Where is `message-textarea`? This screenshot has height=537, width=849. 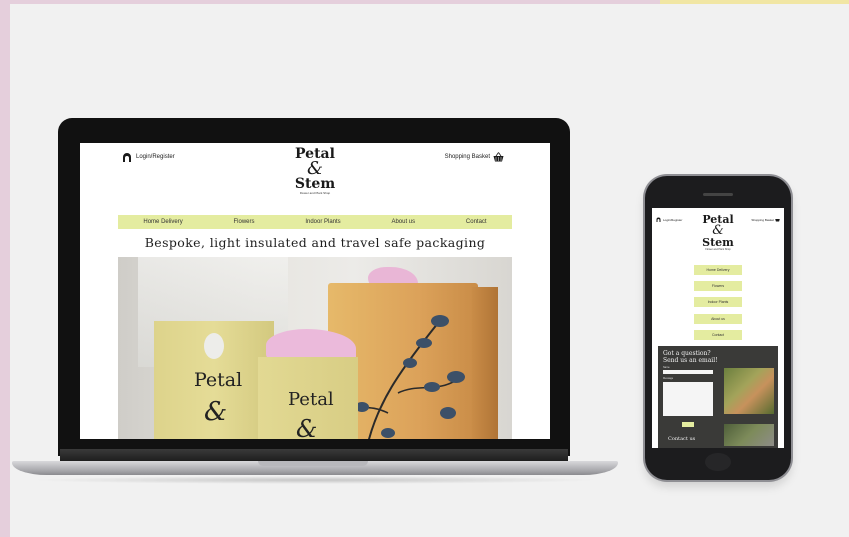 message-textarea is located at coordinates (688, 399).